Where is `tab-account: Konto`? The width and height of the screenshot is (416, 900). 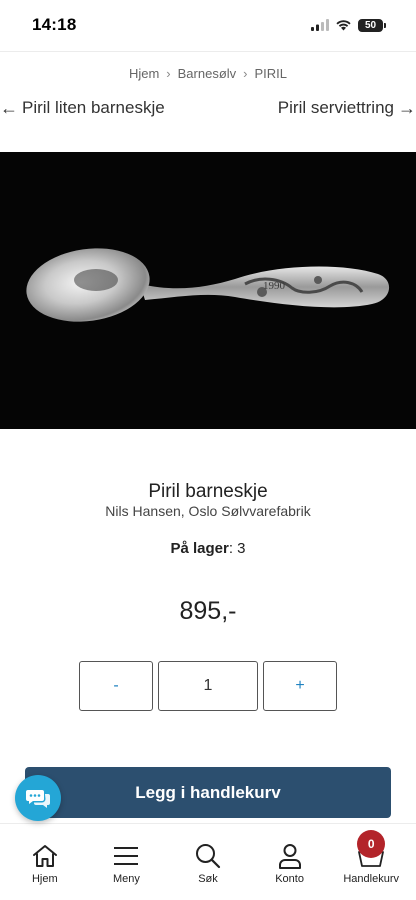
tab-account: Konto is located at coordinates (290, 862).